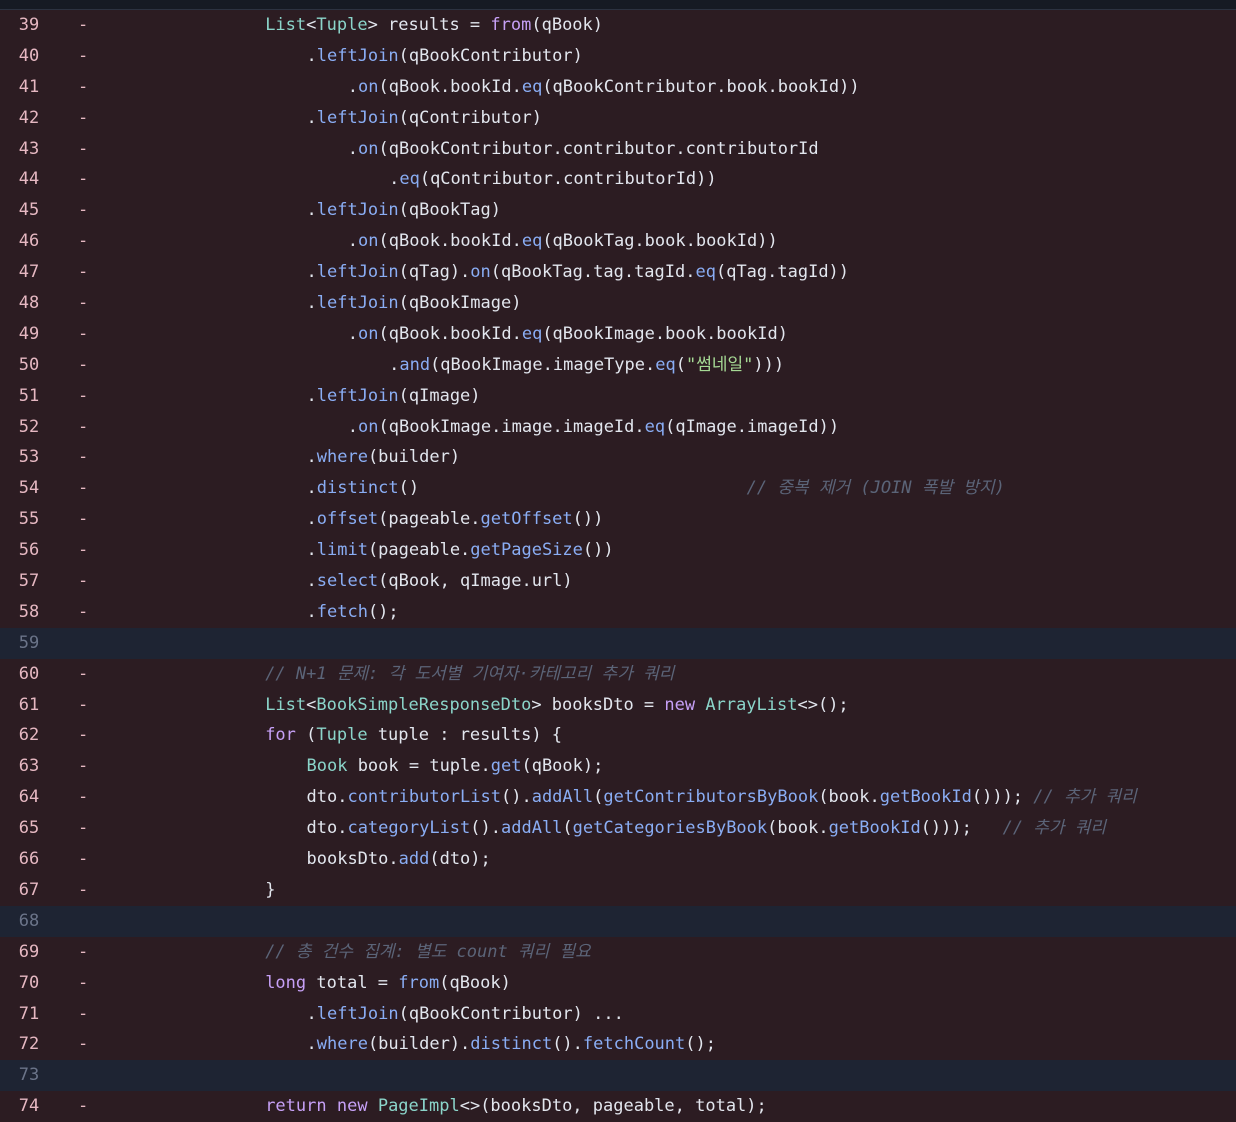  What do you see at coordinates (475, 581) in the screenshot?
I see `code-token: (qBook, qImage.url)` at bounding box center [475, 581].